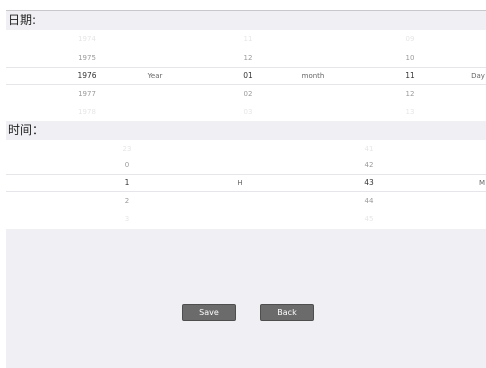 This screenshot has height=368, width=486. I want to click on month-option: 11, so click(248, 39).